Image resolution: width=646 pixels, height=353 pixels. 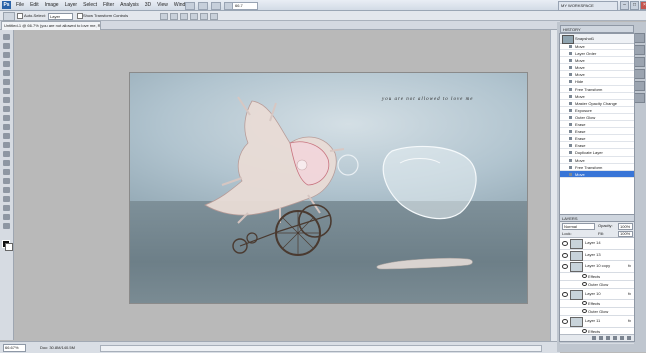 What do you see at coordinates (34, 5) in the screenshot?
I see `menu-item: Edit` at bounding box center [34, 5].